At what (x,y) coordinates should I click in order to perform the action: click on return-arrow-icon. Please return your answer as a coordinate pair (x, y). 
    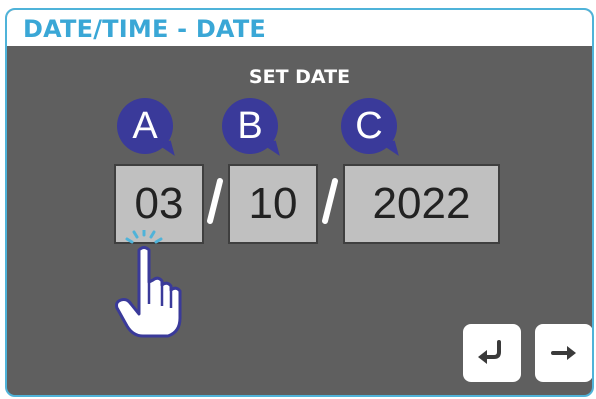
    Looking at the image, I should click on (489, 352).